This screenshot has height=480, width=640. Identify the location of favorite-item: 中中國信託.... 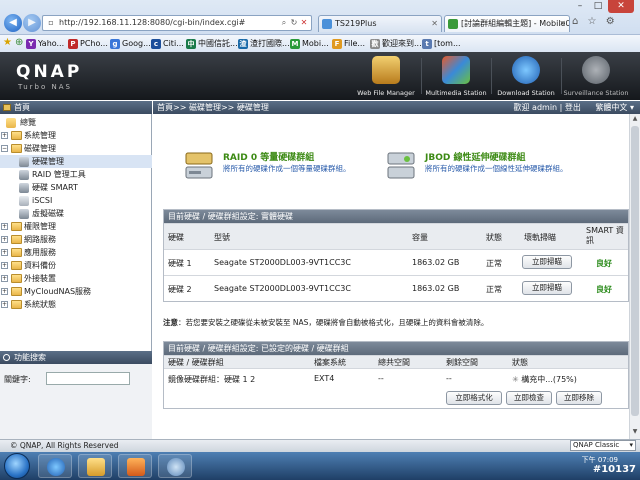
(212, 44).